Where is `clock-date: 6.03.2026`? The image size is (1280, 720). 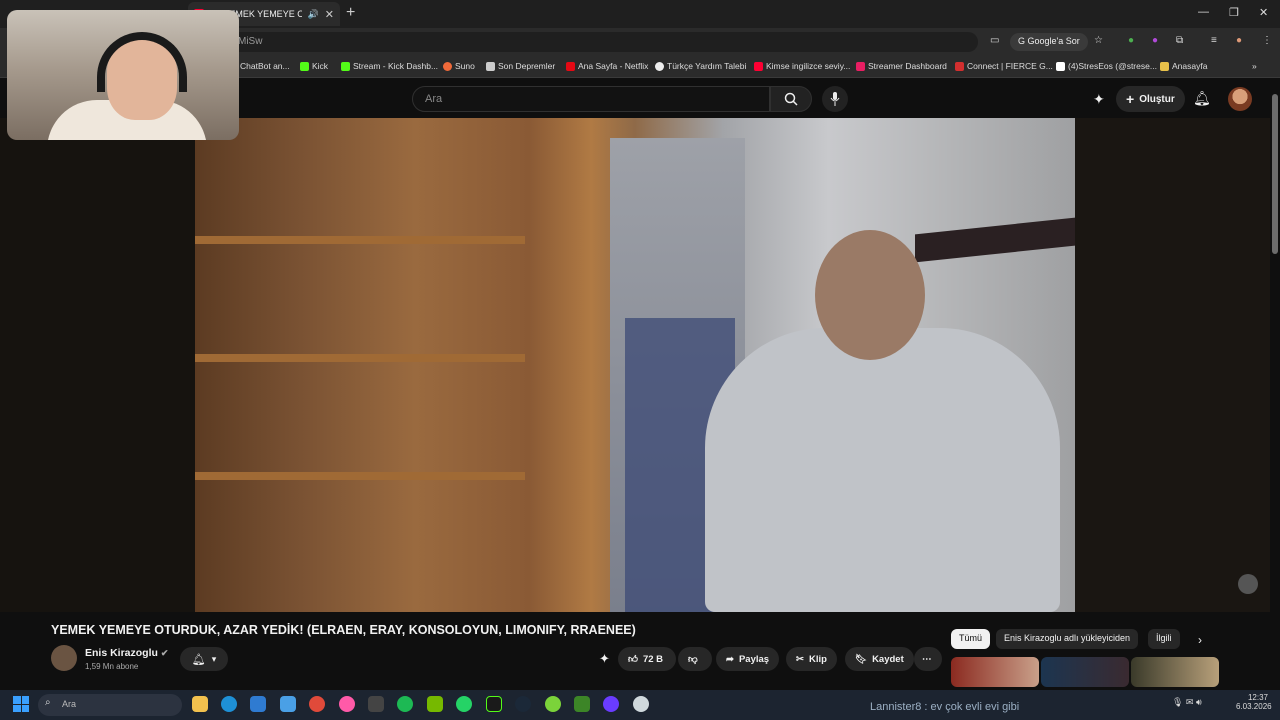 clock-date: 6.03.2026 is located at coordinates (1254, 706).